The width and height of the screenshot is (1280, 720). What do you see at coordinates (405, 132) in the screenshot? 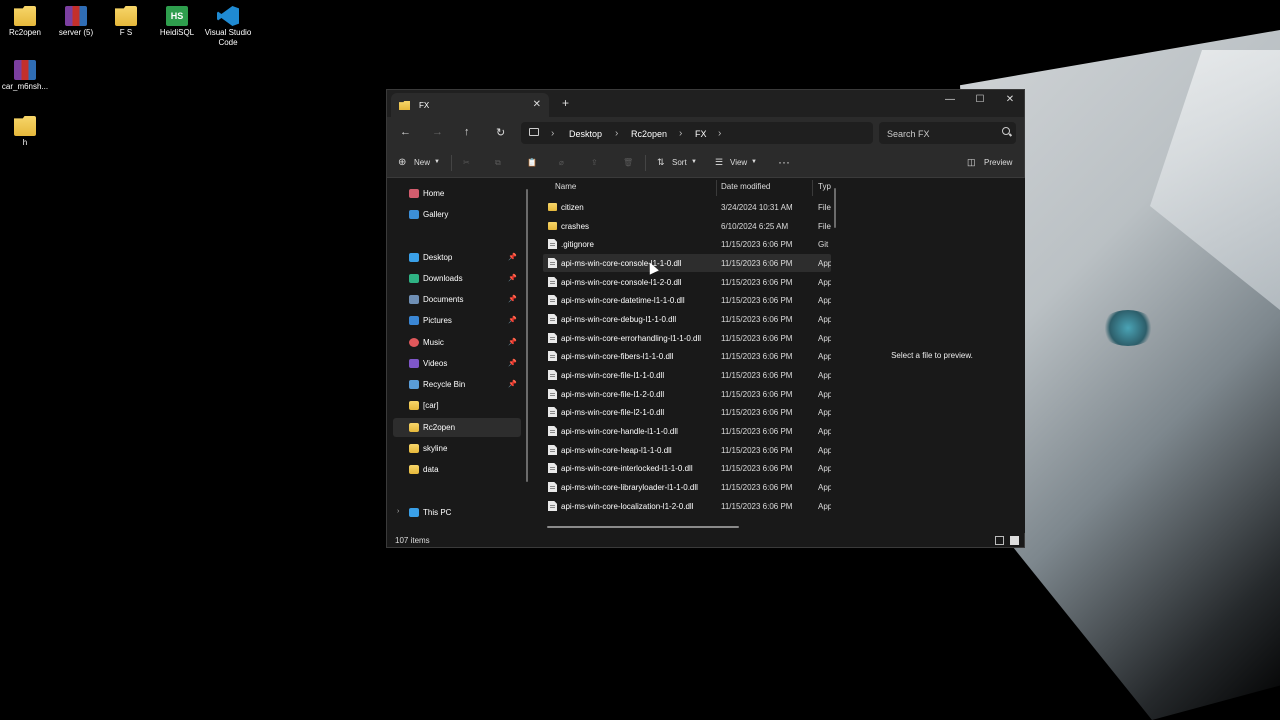
I see `back-button: ←` at bounding box center [405, 132].